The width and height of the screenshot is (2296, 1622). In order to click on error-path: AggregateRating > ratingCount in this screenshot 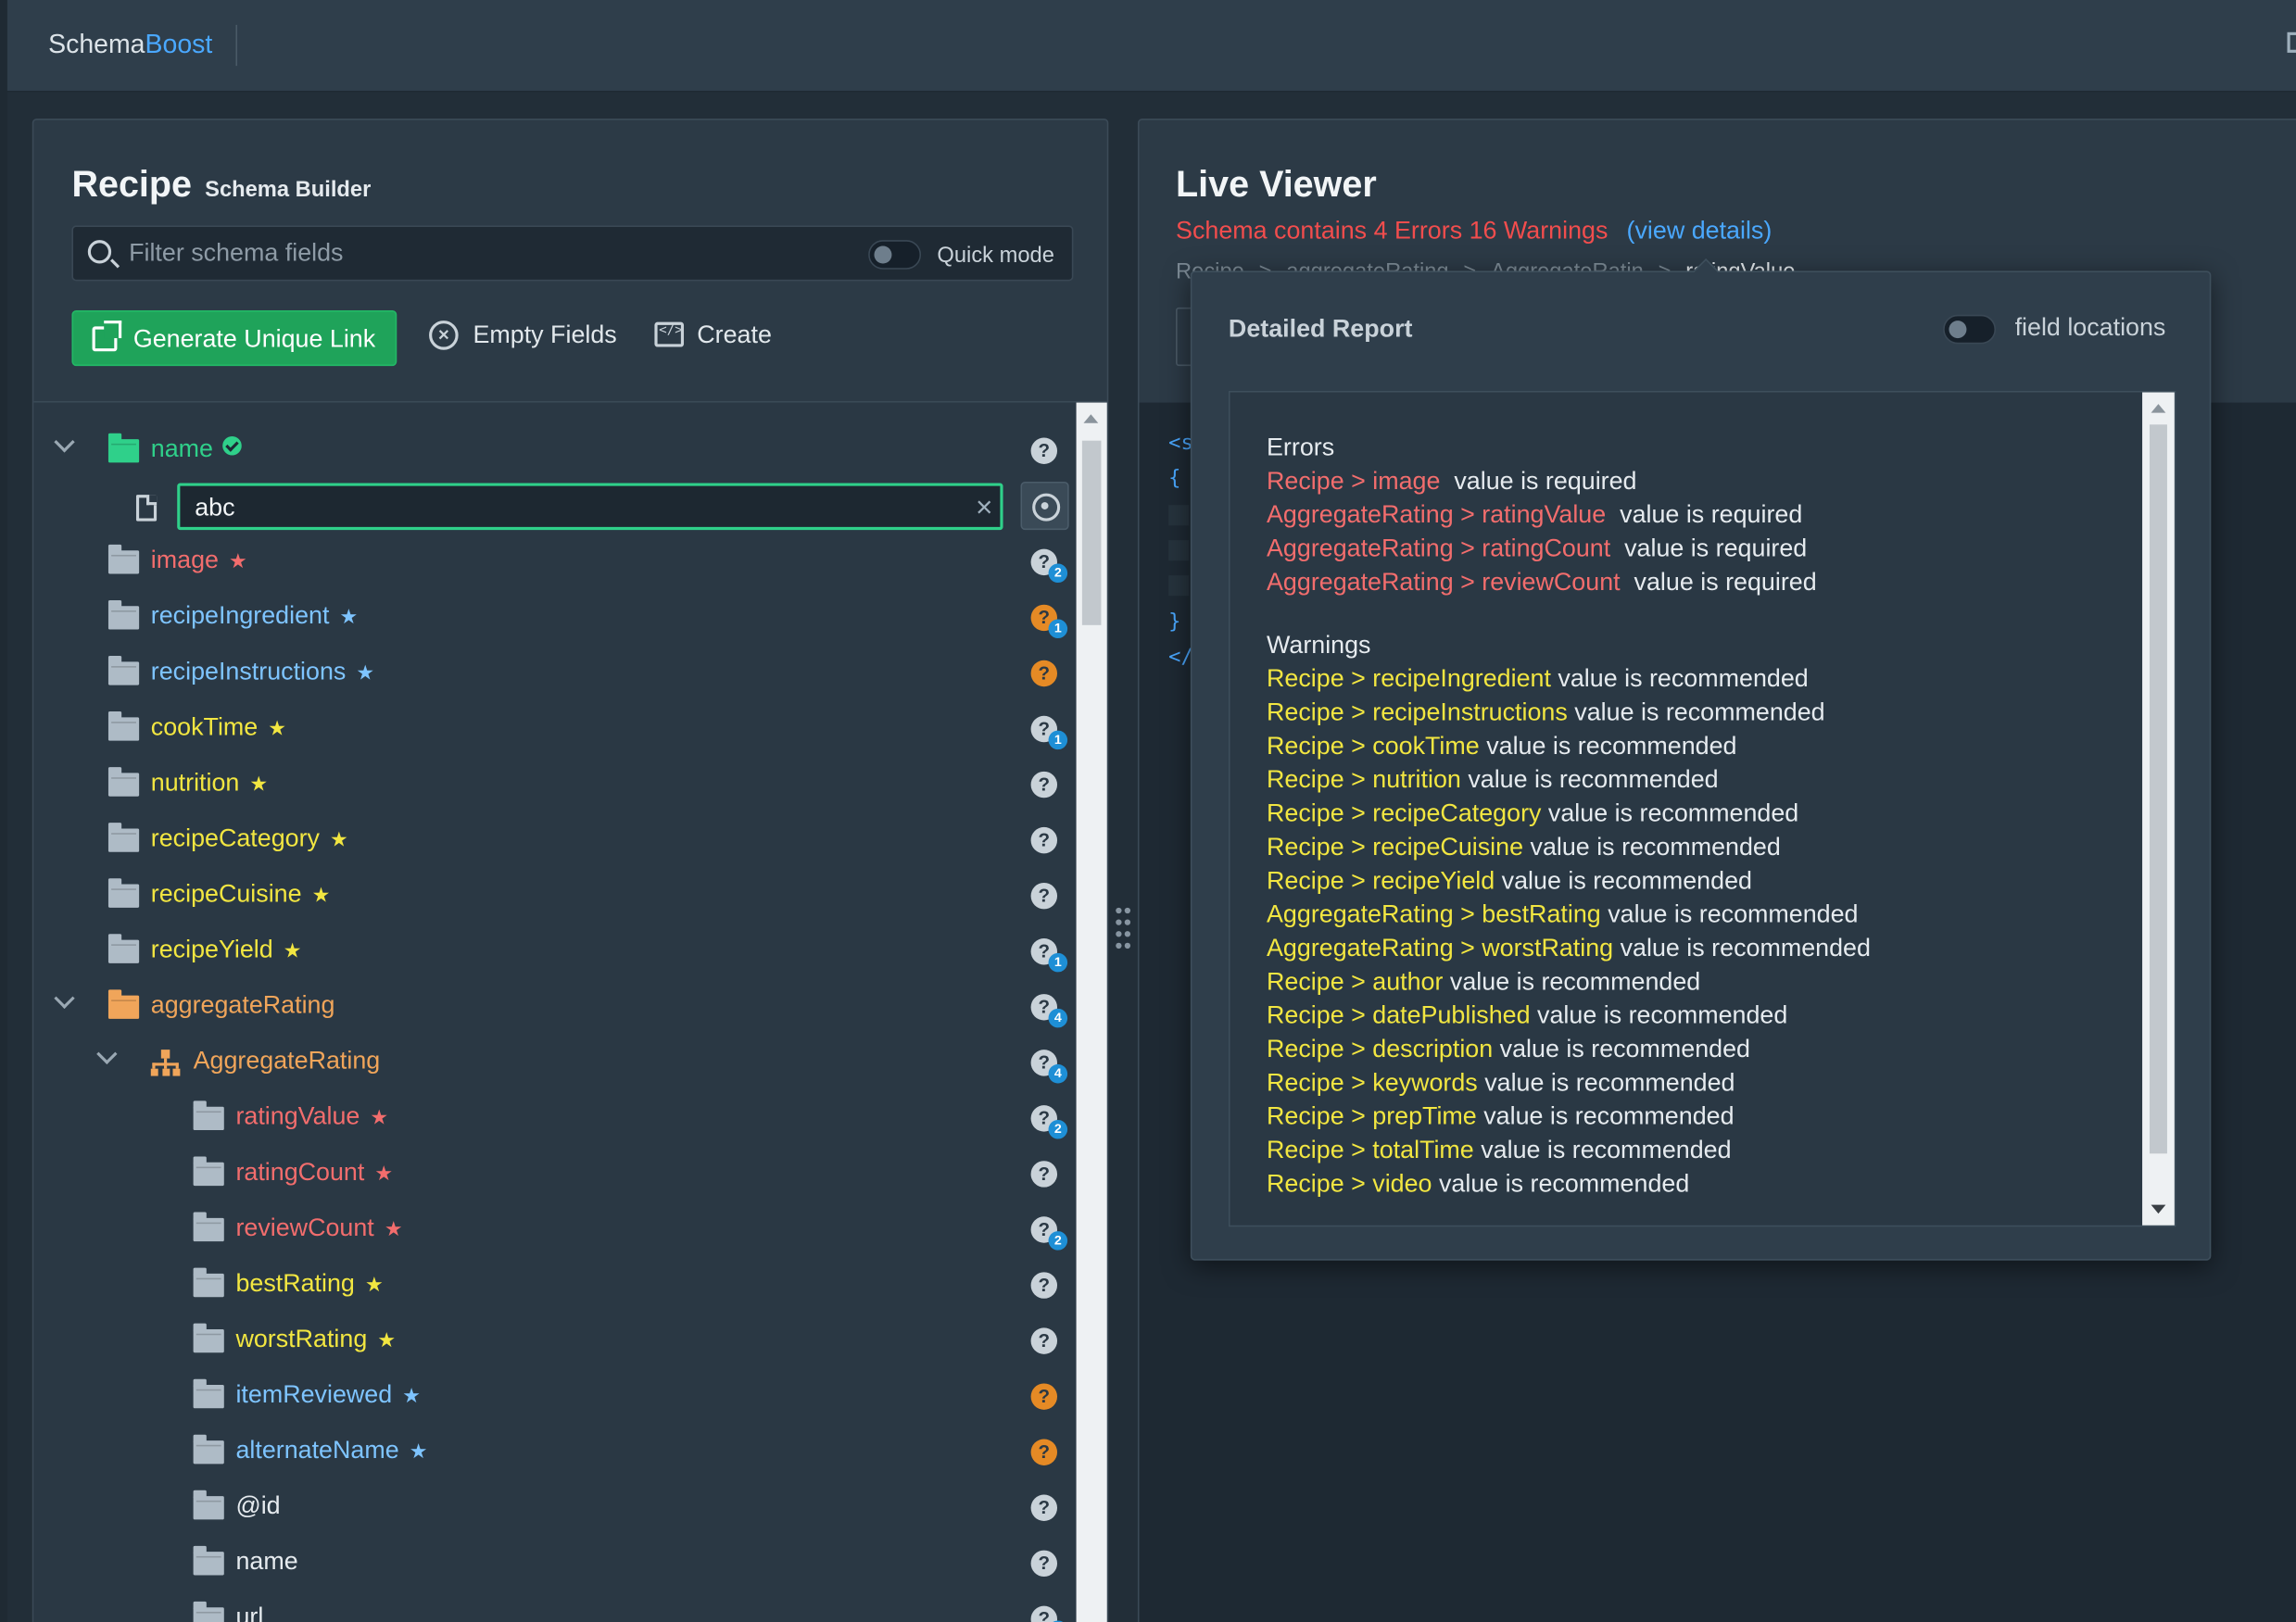, I will do `click(1439, 548)`.